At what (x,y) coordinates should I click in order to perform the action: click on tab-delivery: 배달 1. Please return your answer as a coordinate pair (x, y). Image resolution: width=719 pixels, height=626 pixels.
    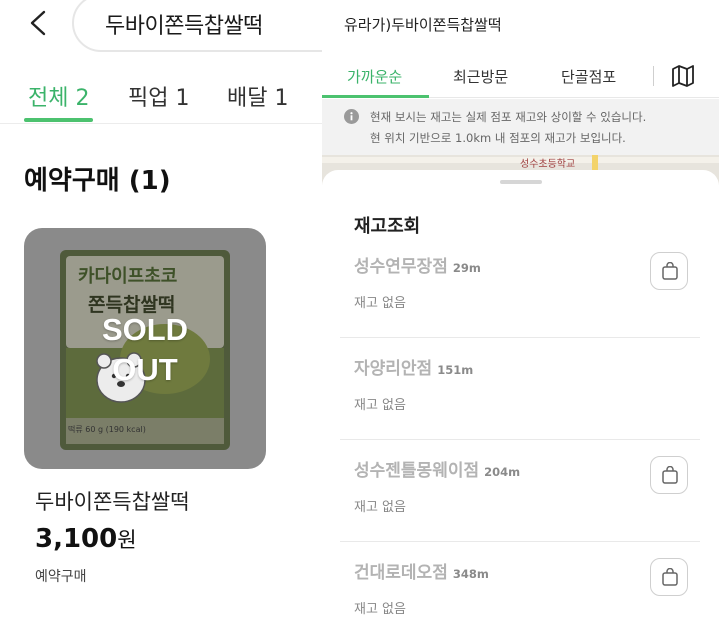
    Looking at the image, I should click on (257, 96).